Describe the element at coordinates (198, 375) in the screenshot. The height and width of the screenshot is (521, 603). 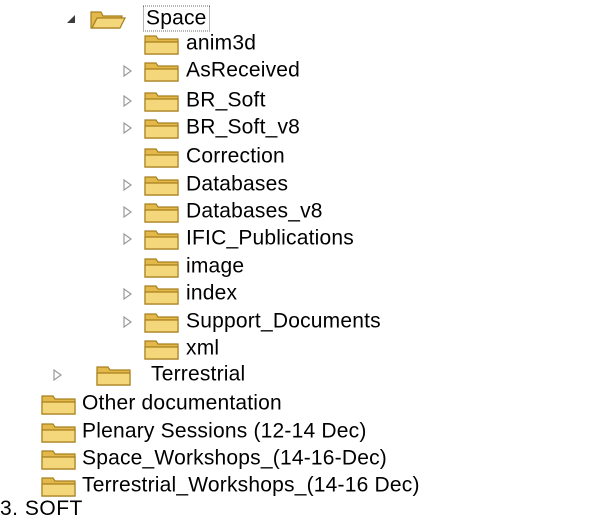
I see `tree-item-label: Terrestrial` at that location.